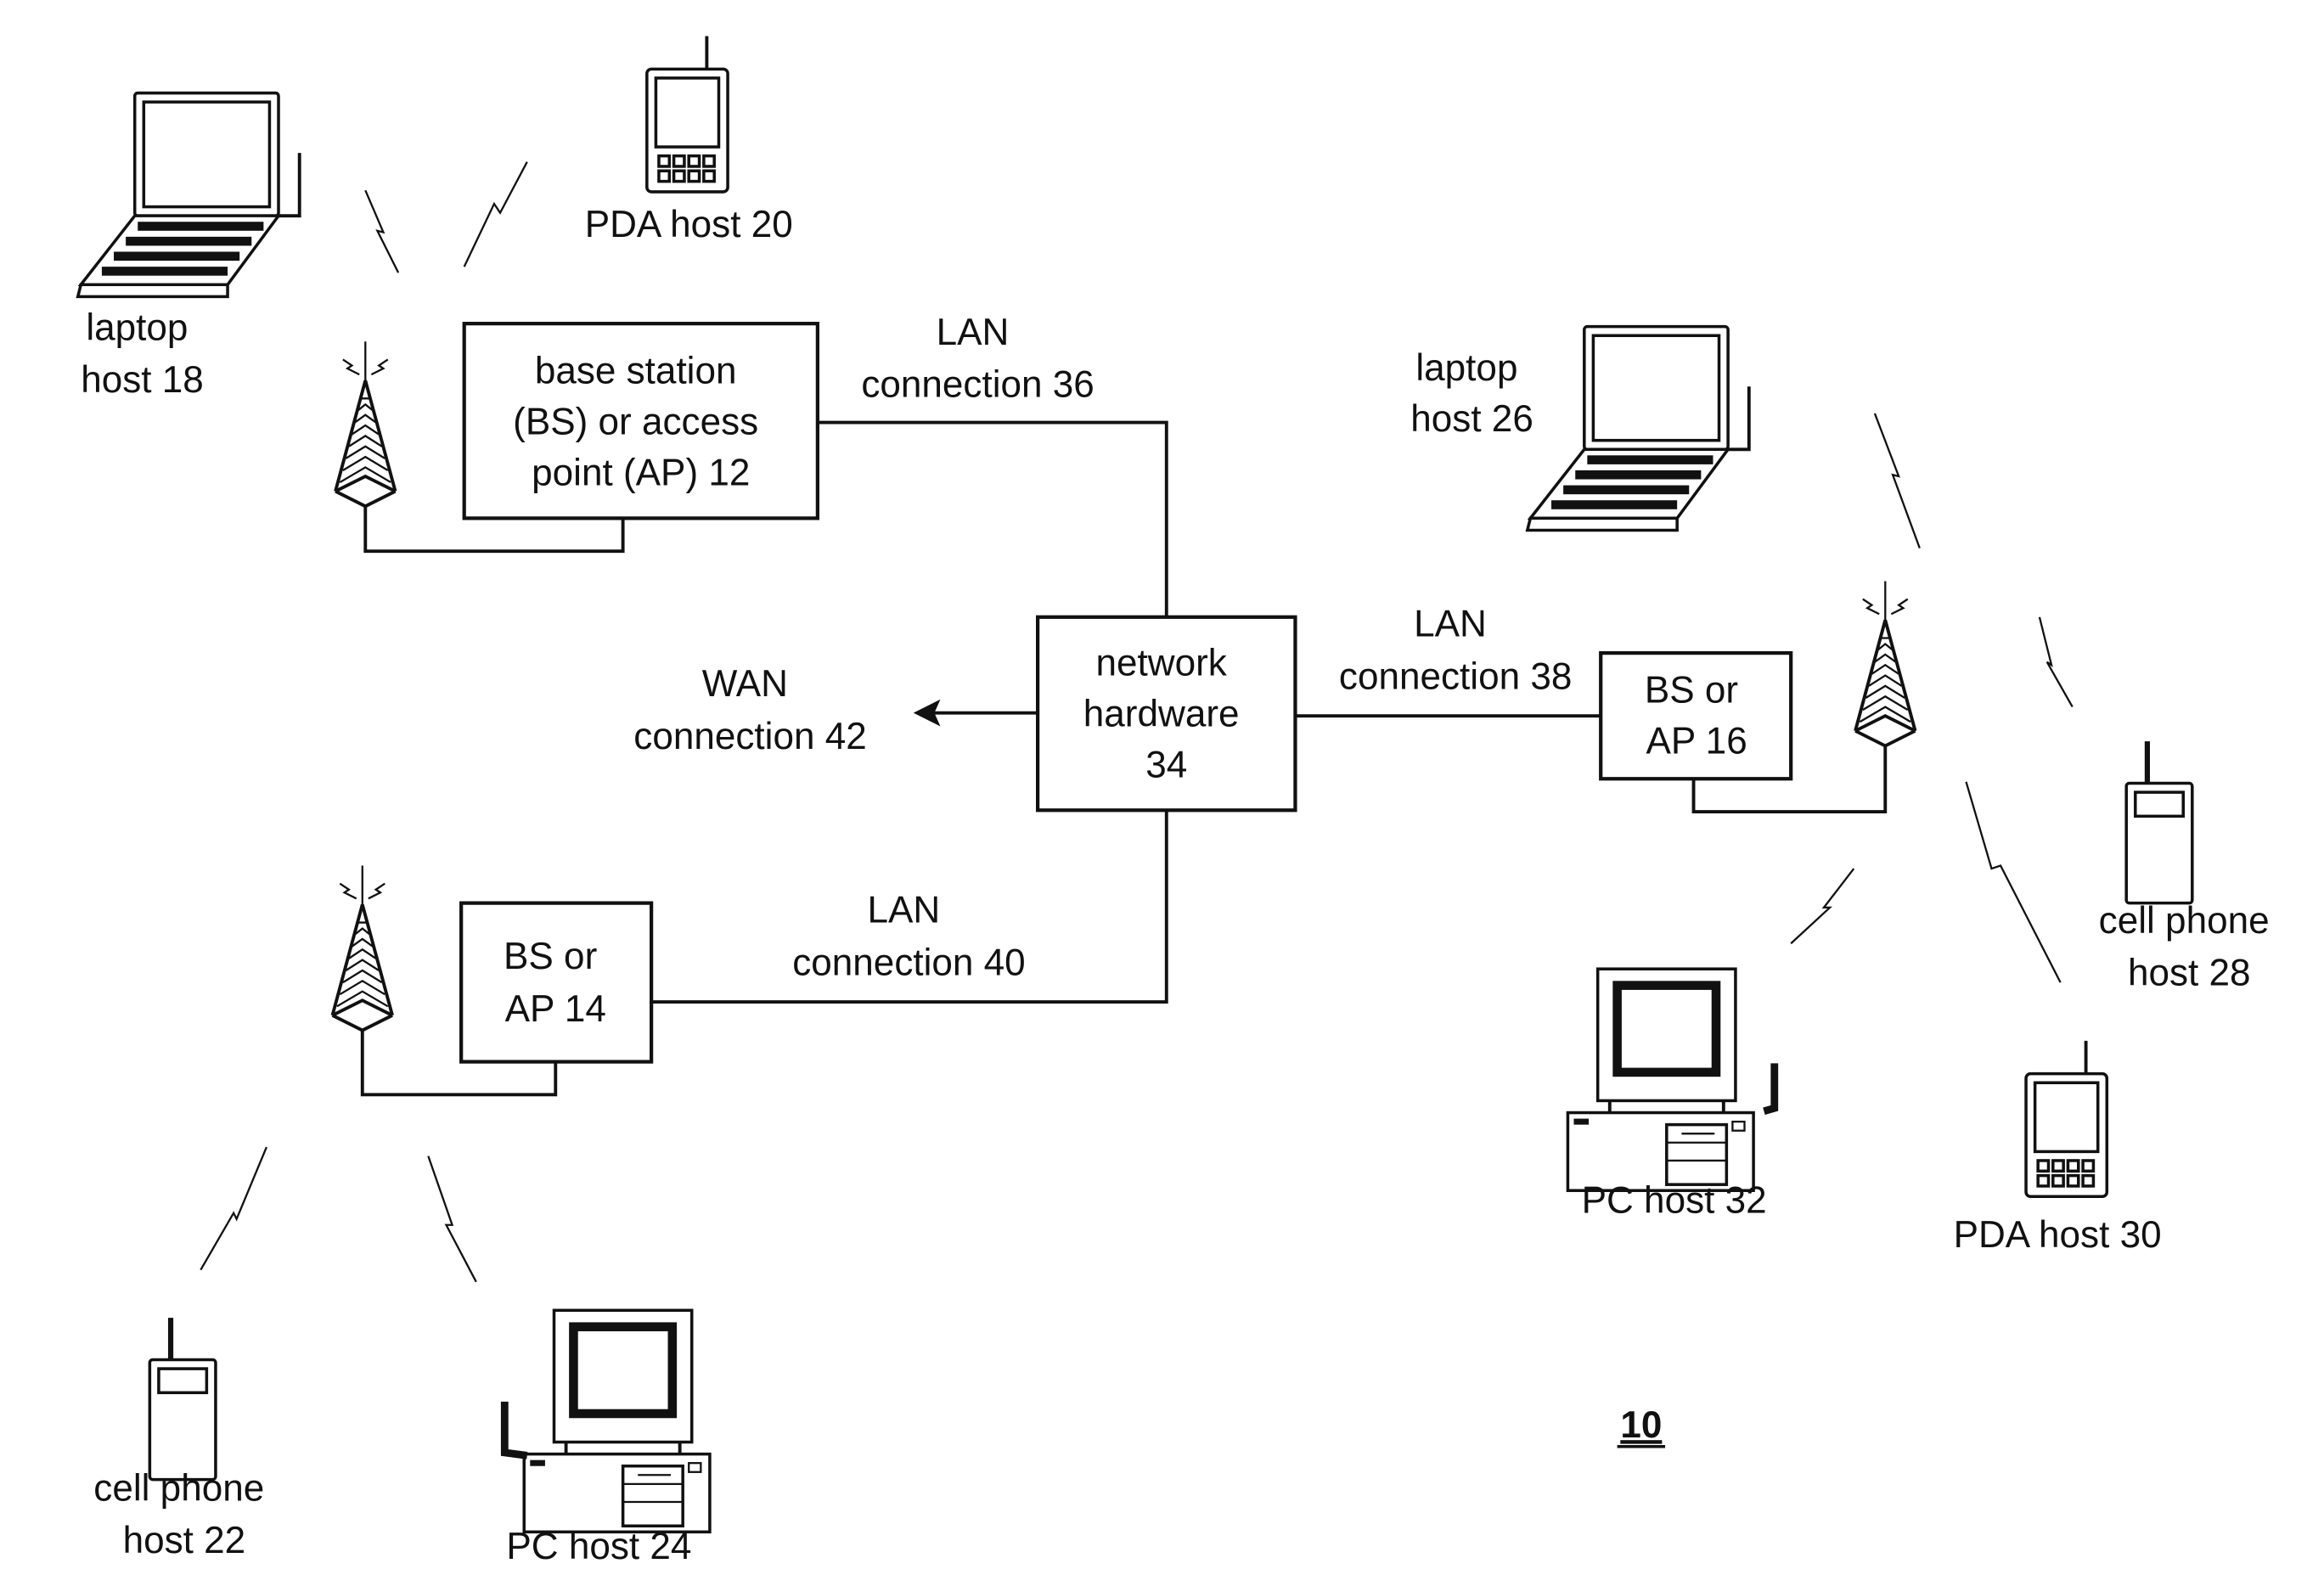  What do you see at coordinates (1471, 393) in the screenshot?
I see `laptop-host-26-label: laptop host 26` at bounding box center [1471, 393].